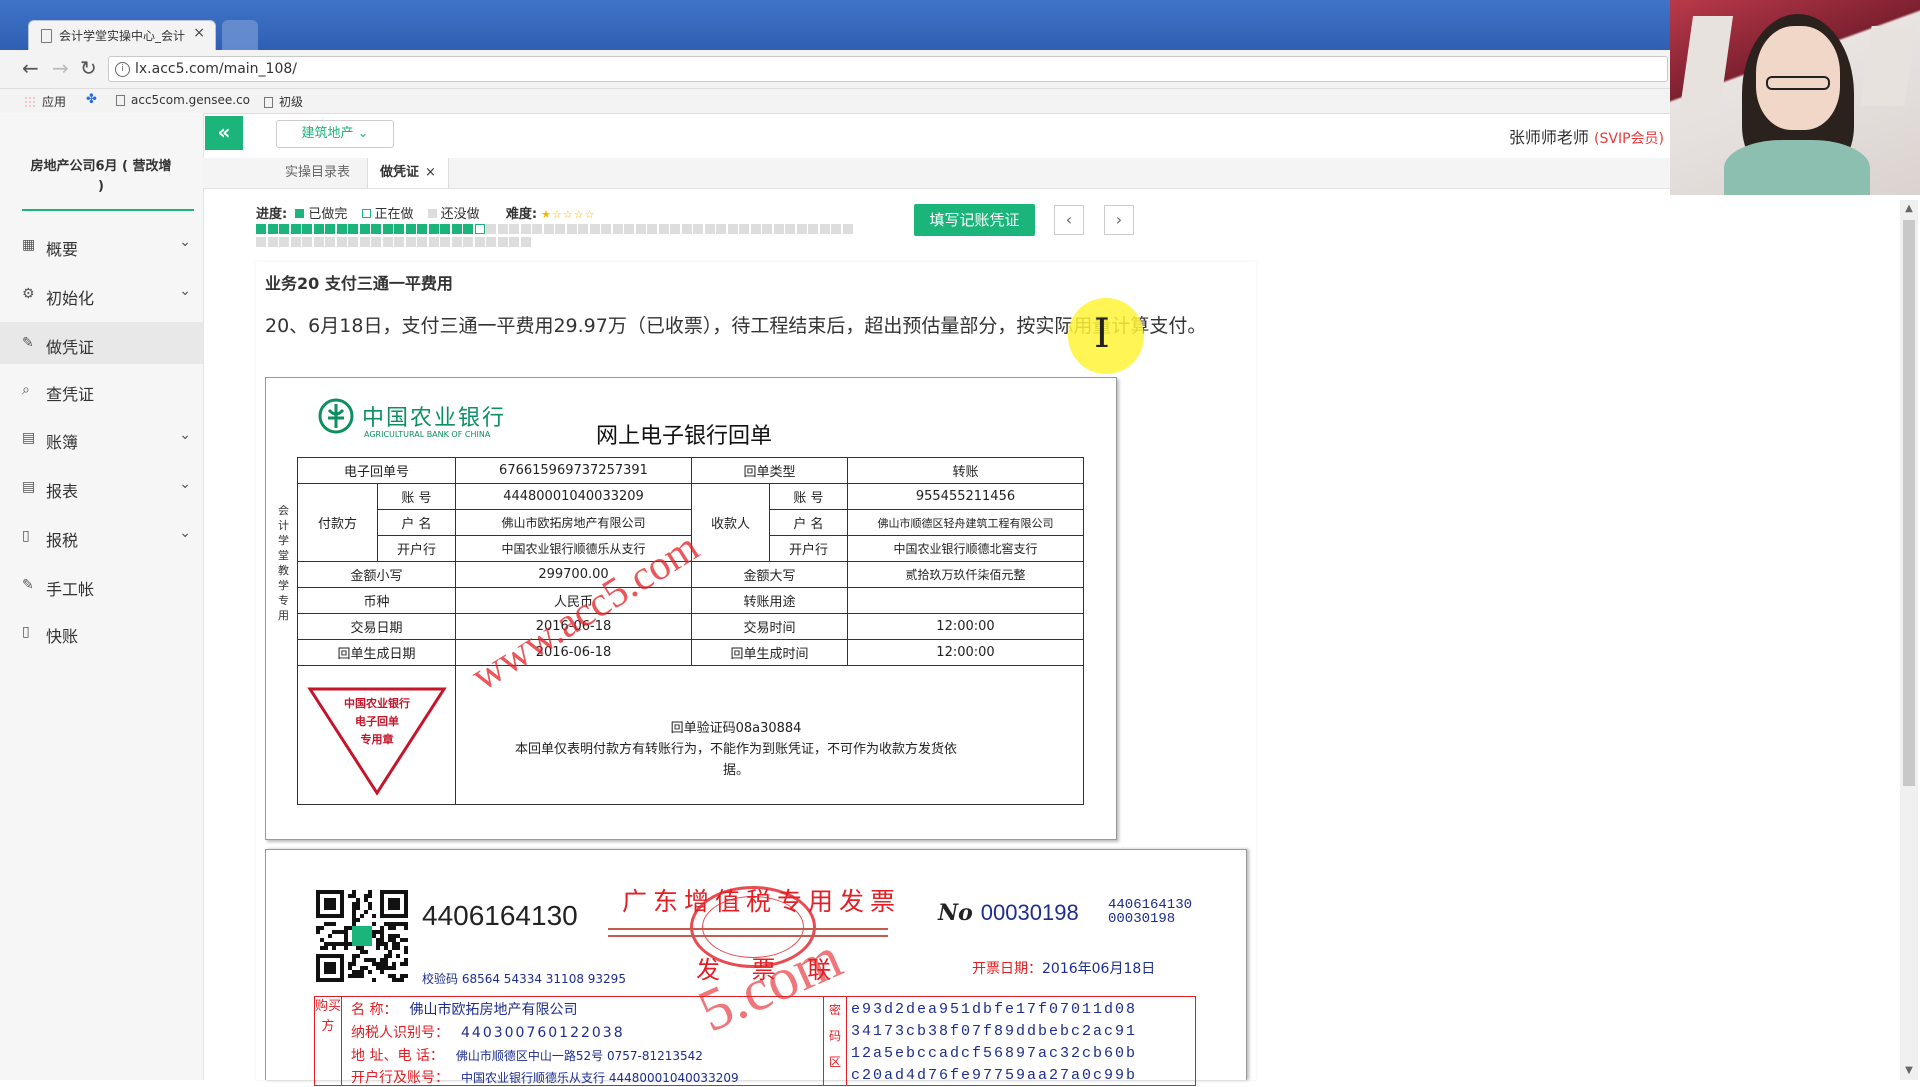 The height and width of the screenshot is (1087, 1920). What do you see at coordinates (1909, 503) in the screenshot?
I see `scrollbar-thumb` at bounding box center [1909, 503].